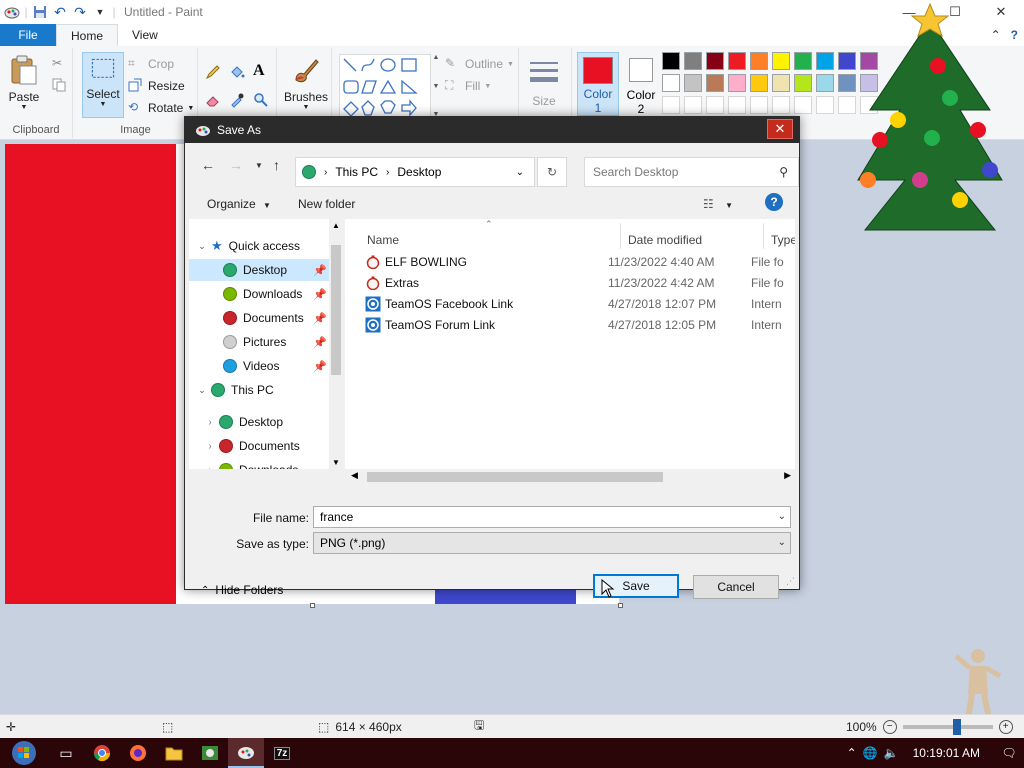 The height and width of the screenshot is (768, 1024). I want to click on scroll-down-icon: ▼, so click(336, 462).